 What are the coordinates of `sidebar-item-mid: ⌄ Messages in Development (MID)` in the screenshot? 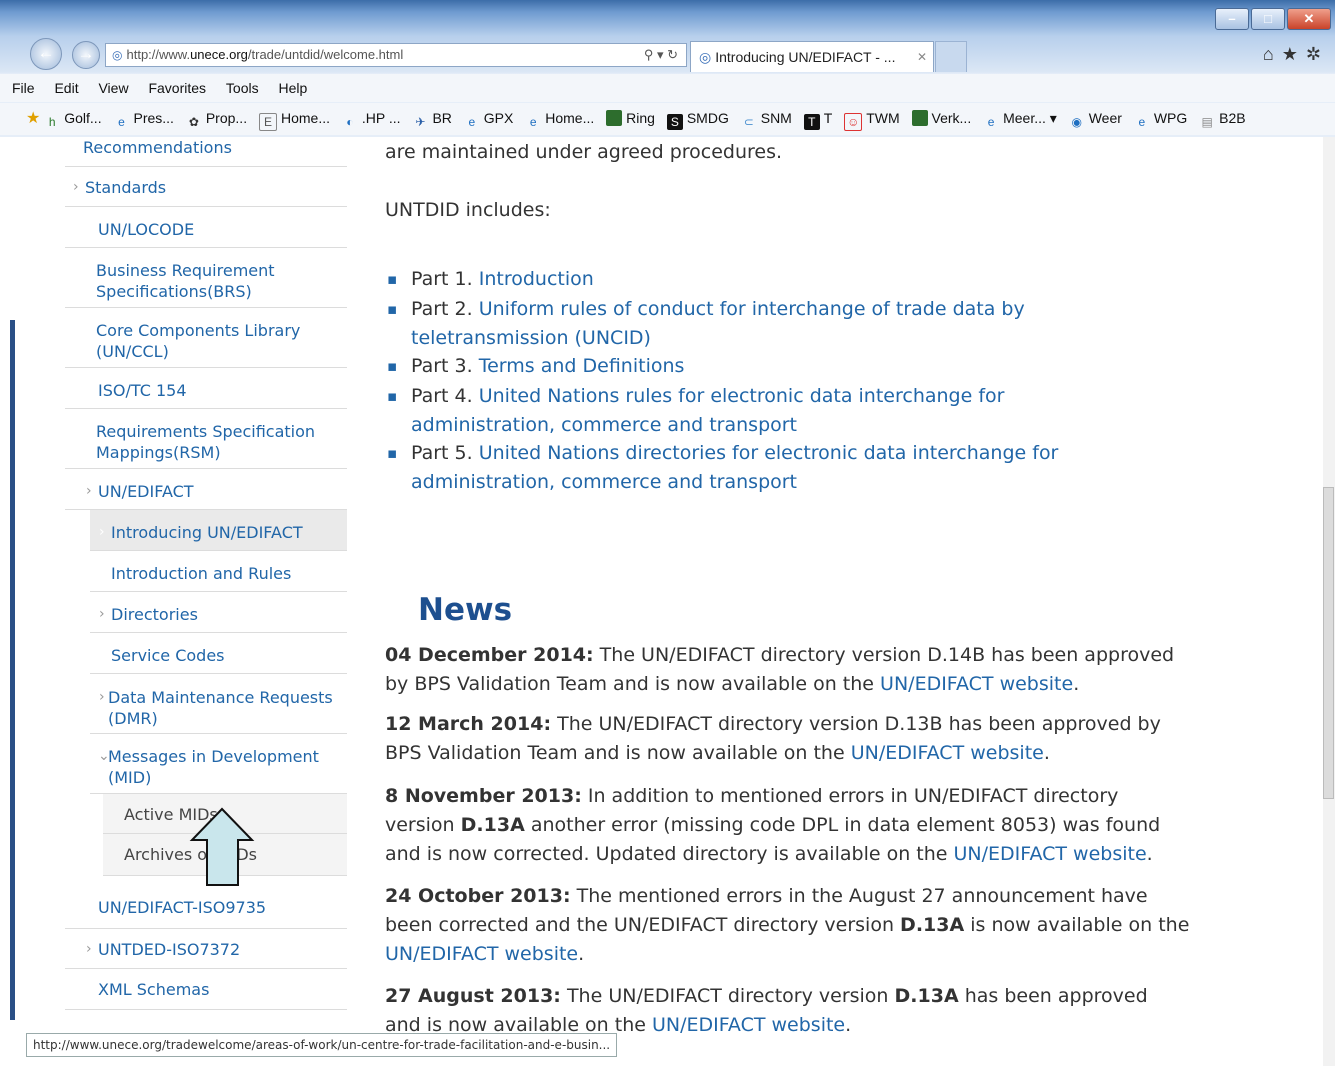 It's located at (218, 764).